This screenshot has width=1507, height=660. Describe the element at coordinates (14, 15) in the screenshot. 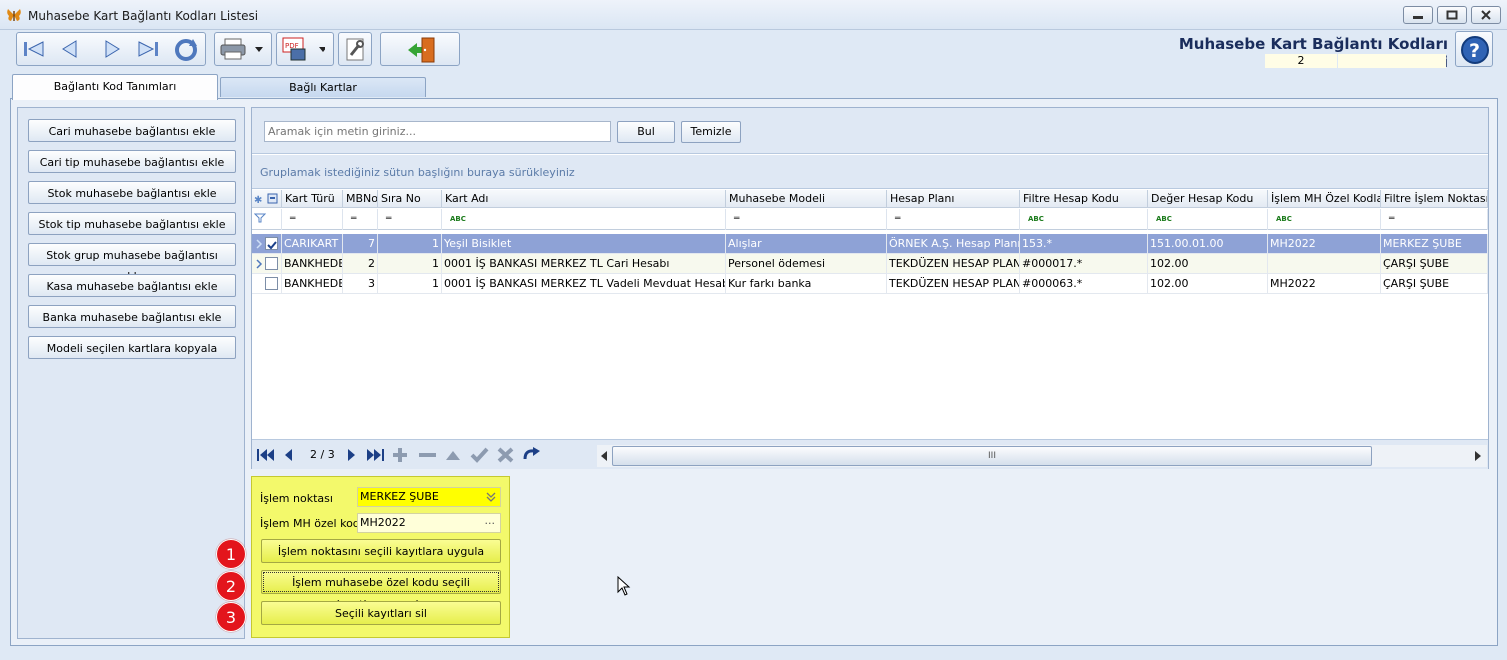

I see `butterfly-icon` at that location.